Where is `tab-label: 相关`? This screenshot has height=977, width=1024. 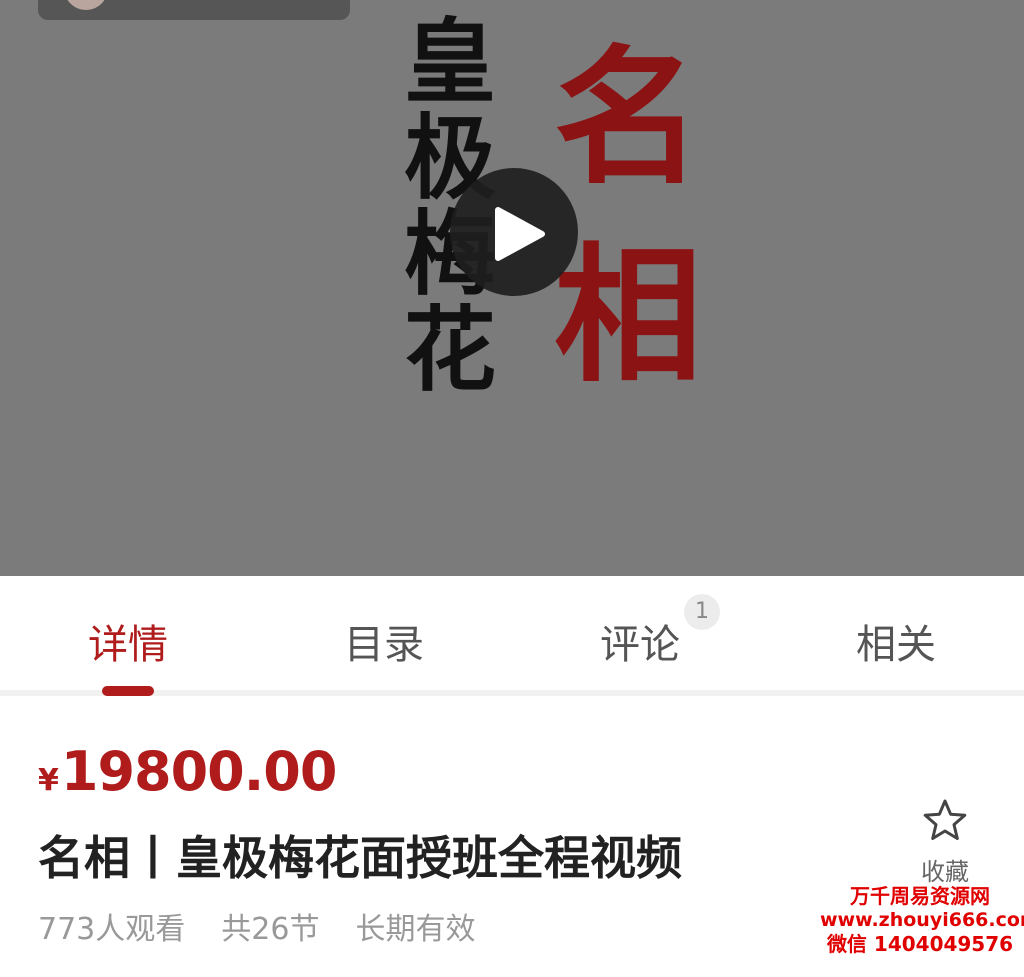
tab-label: 相关 is located at coordinates (896, 645).